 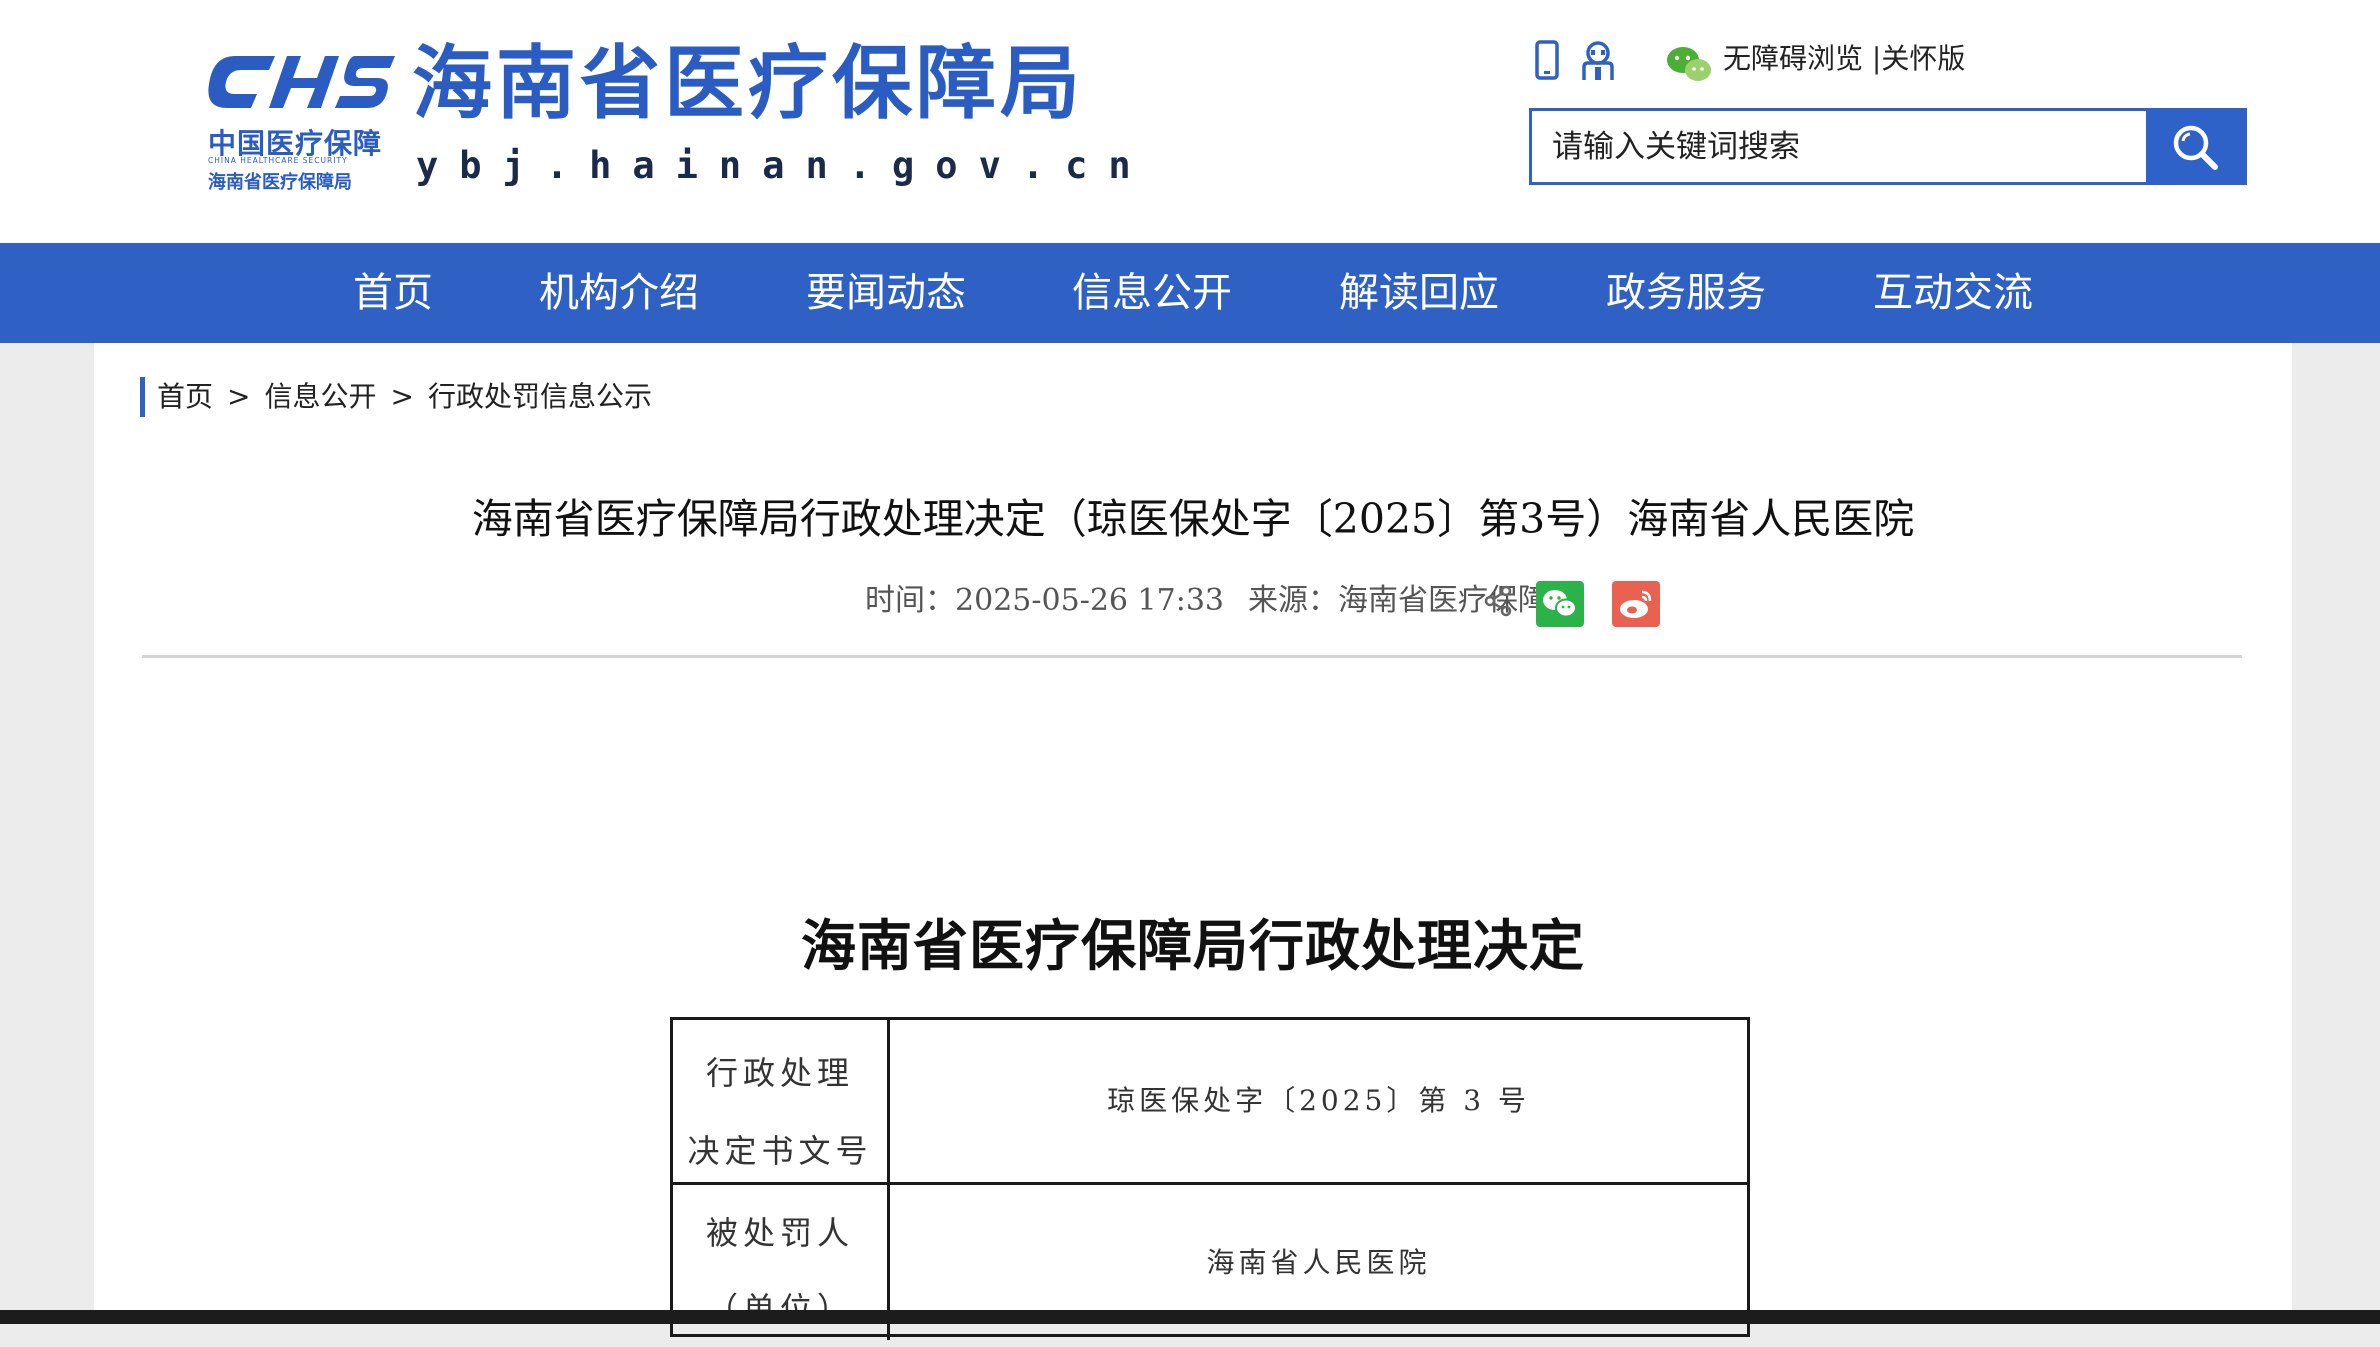 What do you see at coordinates (780, 1151) in the screenshot?
I see `row1-label-line2: 决定书文号` at bounding box center [780, 1151].